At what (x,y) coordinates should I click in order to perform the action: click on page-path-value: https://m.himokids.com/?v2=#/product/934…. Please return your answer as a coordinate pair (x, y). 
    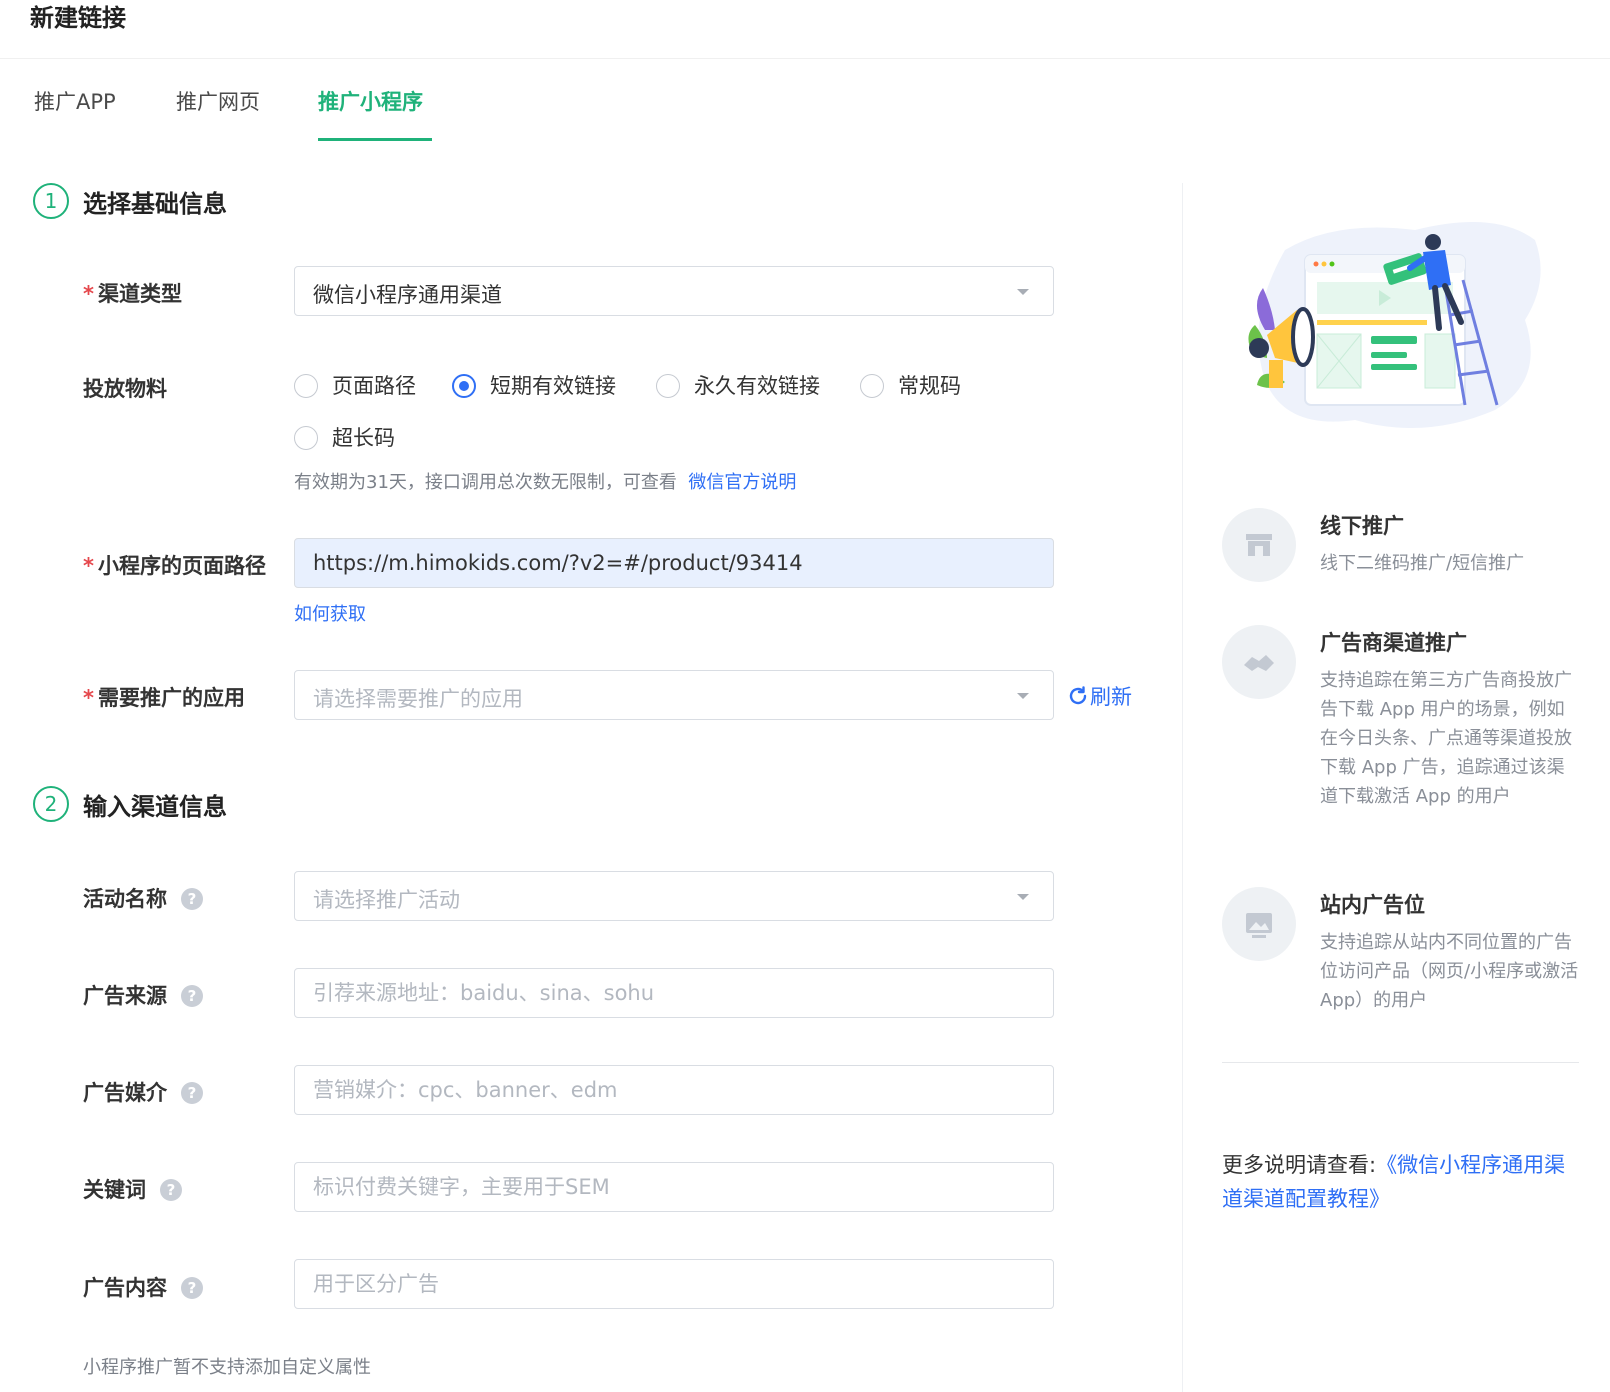
    Looking at the image, I should click on (558, 563).